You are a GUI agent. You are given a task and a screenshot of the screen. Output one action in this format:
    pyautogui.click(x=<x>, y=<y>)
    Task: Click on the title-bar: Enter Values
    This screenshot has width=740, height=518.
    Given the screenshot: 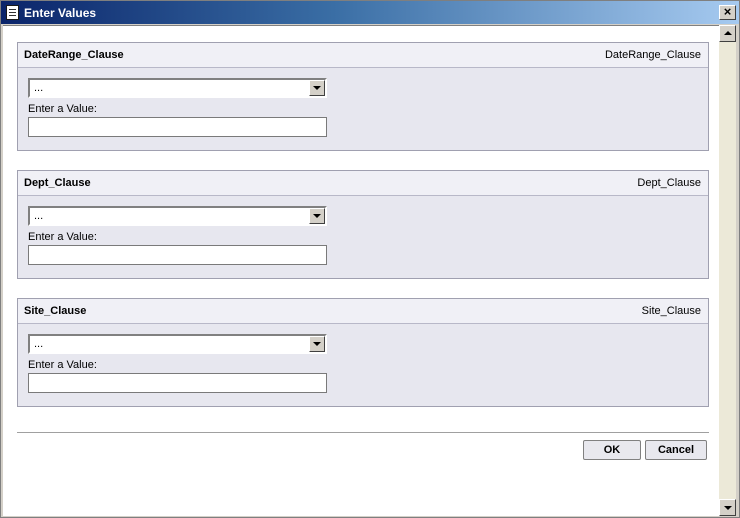 What is the action you would take?
    pyautogui.click(x=370, y=12)
    